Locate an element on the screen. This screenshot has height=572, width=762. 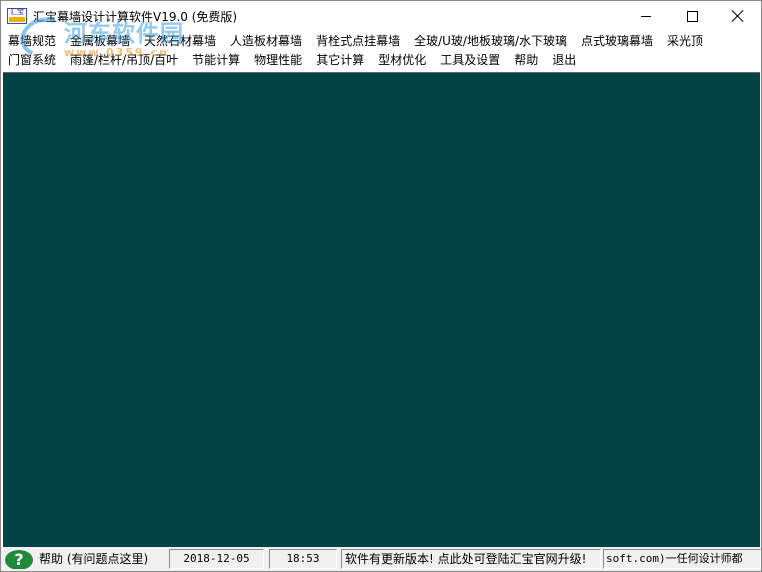
app-icon: 汇宝 is located at coordinates (17, 16).